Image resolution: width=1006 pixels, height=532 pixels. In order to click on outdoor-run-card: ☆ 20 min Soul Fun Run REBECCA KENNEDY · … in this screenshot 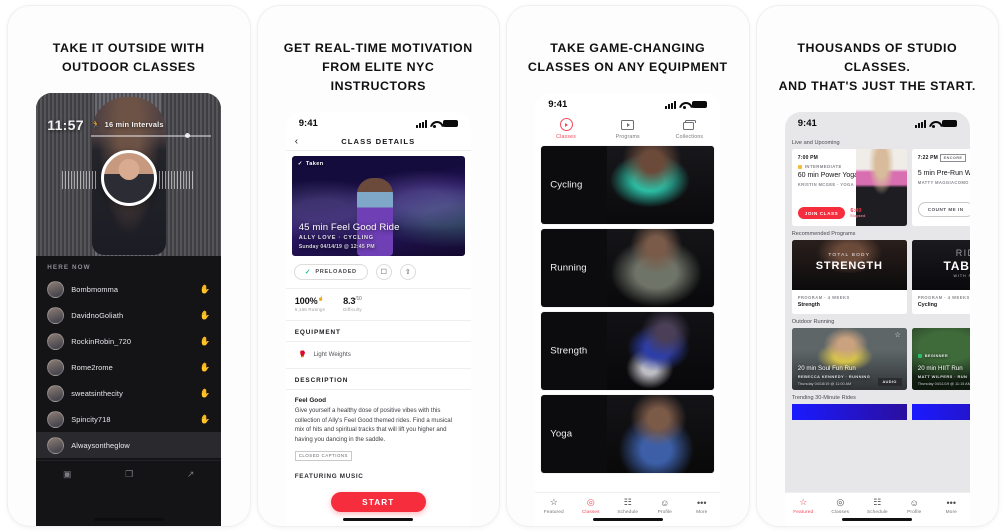, I will do `click(849, 359)`.